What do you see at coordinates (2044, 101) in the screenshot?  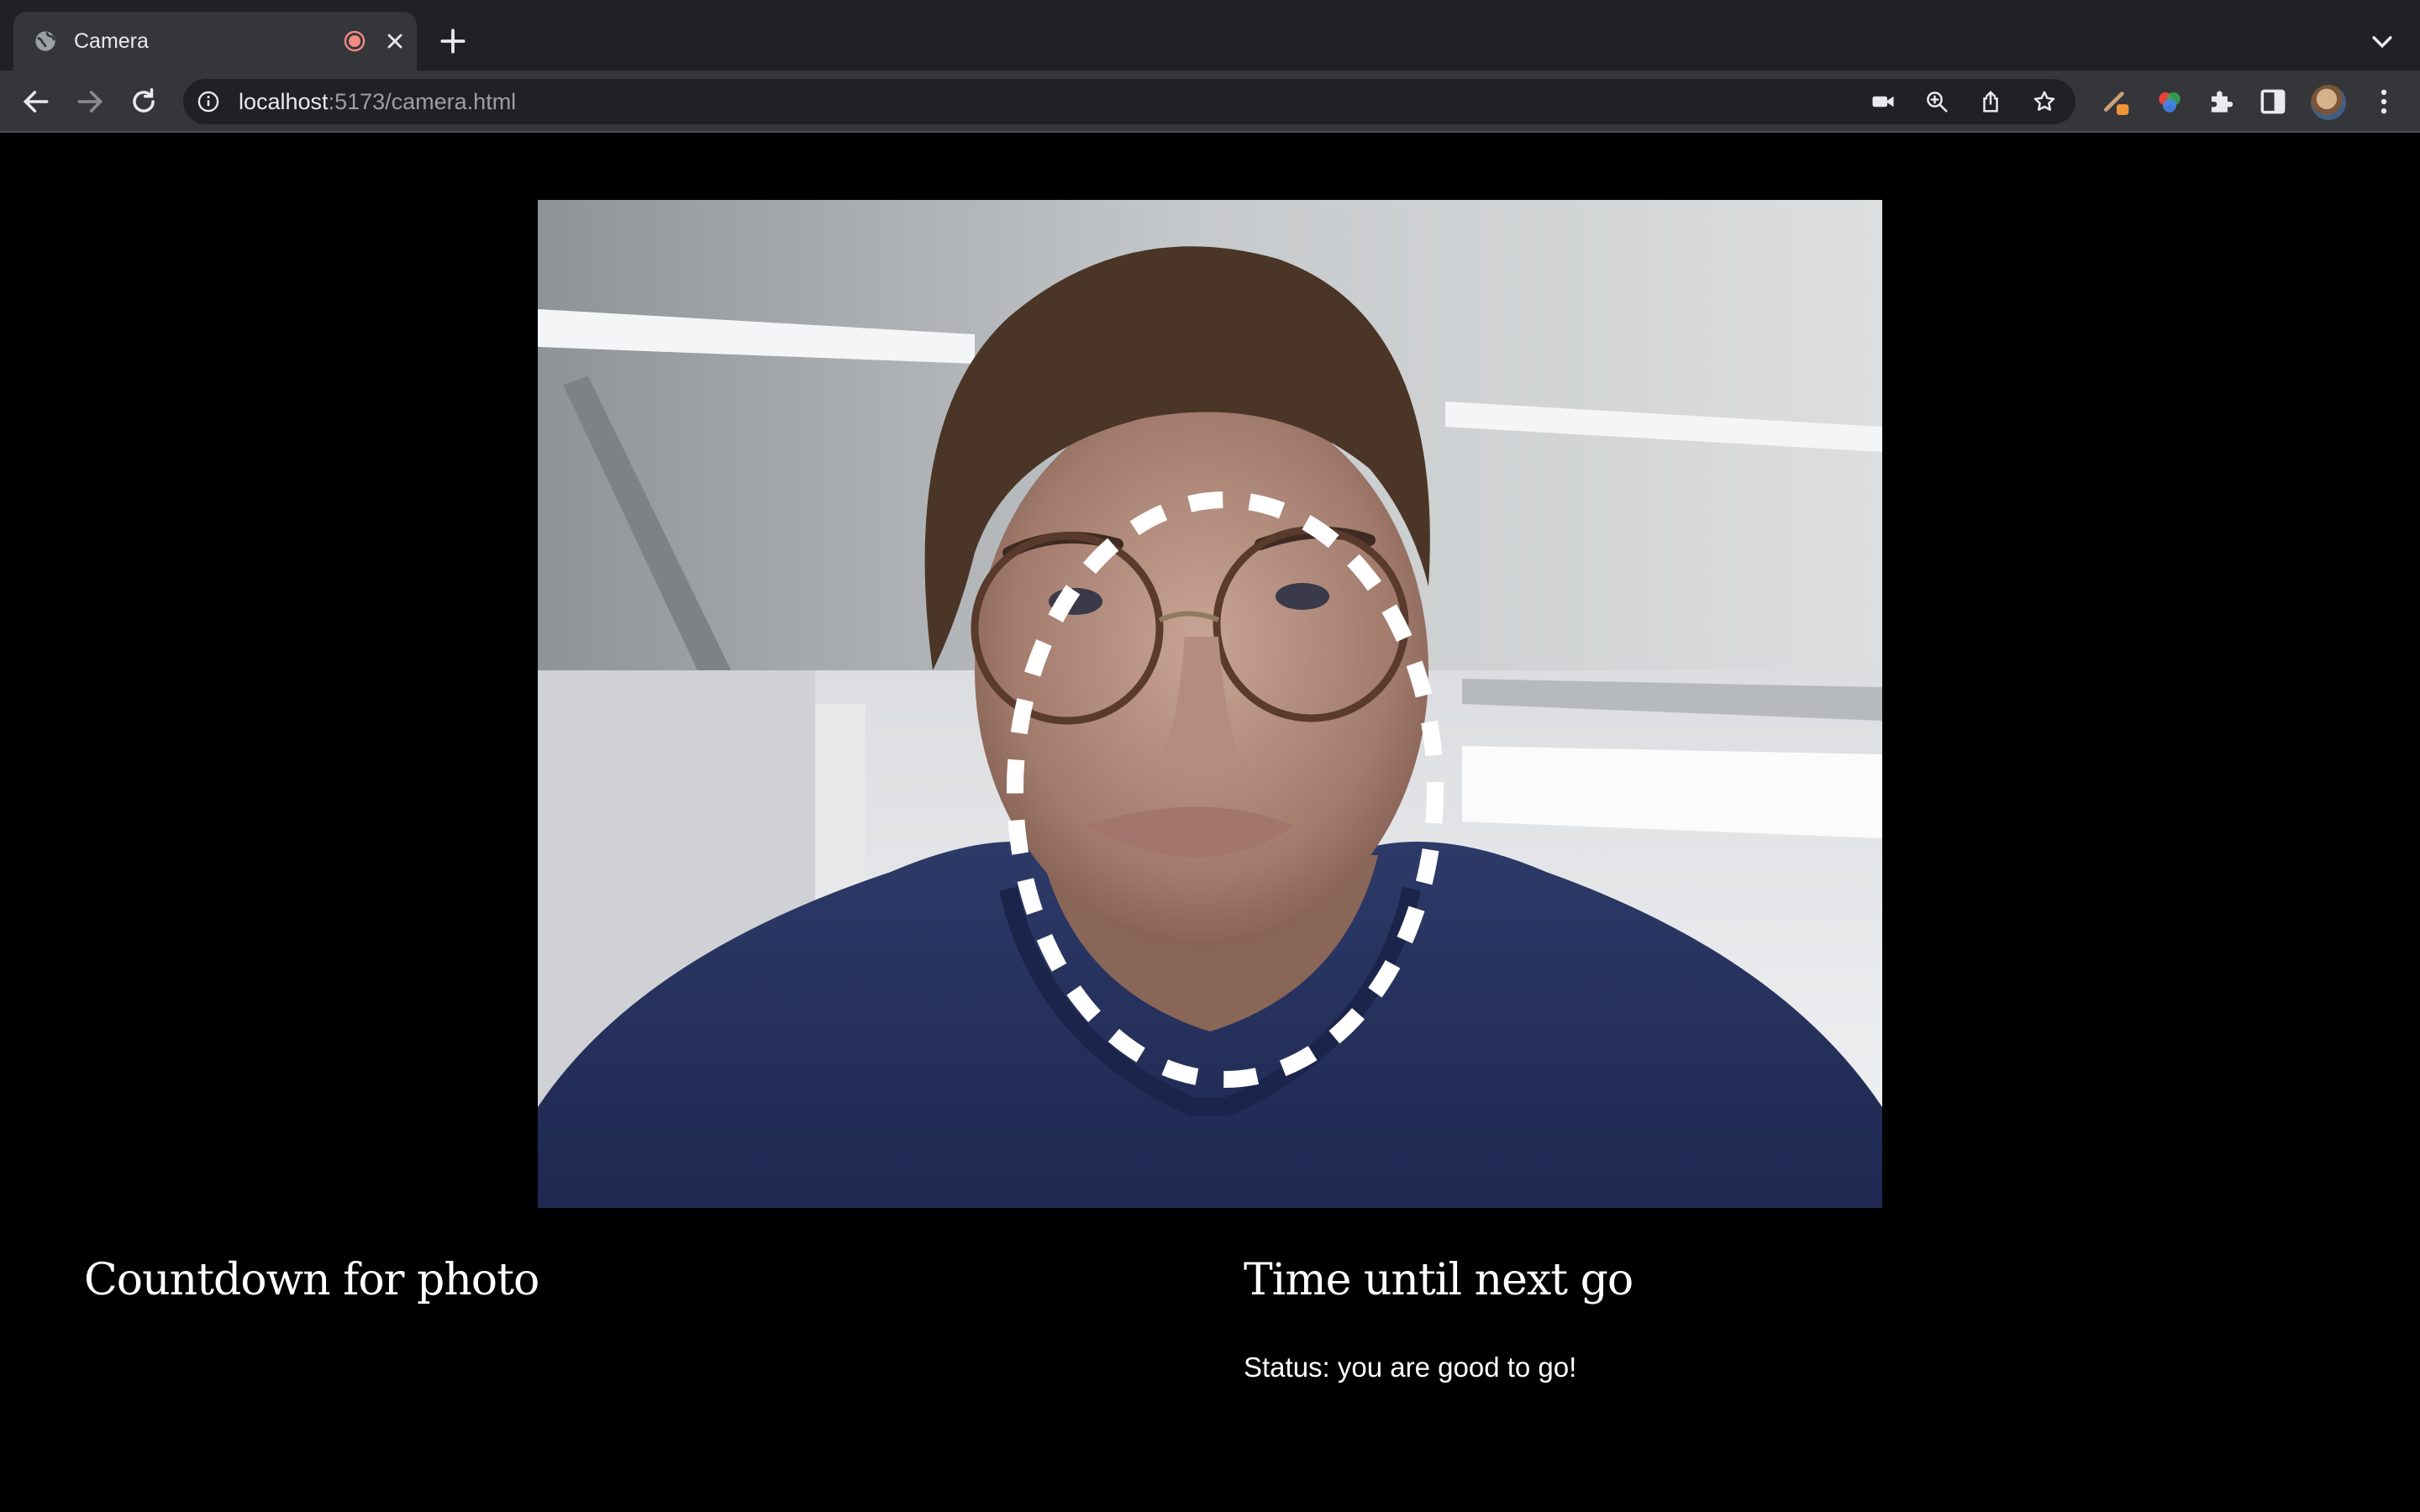 I see `star-icon` at bounding box center [2044, 101].